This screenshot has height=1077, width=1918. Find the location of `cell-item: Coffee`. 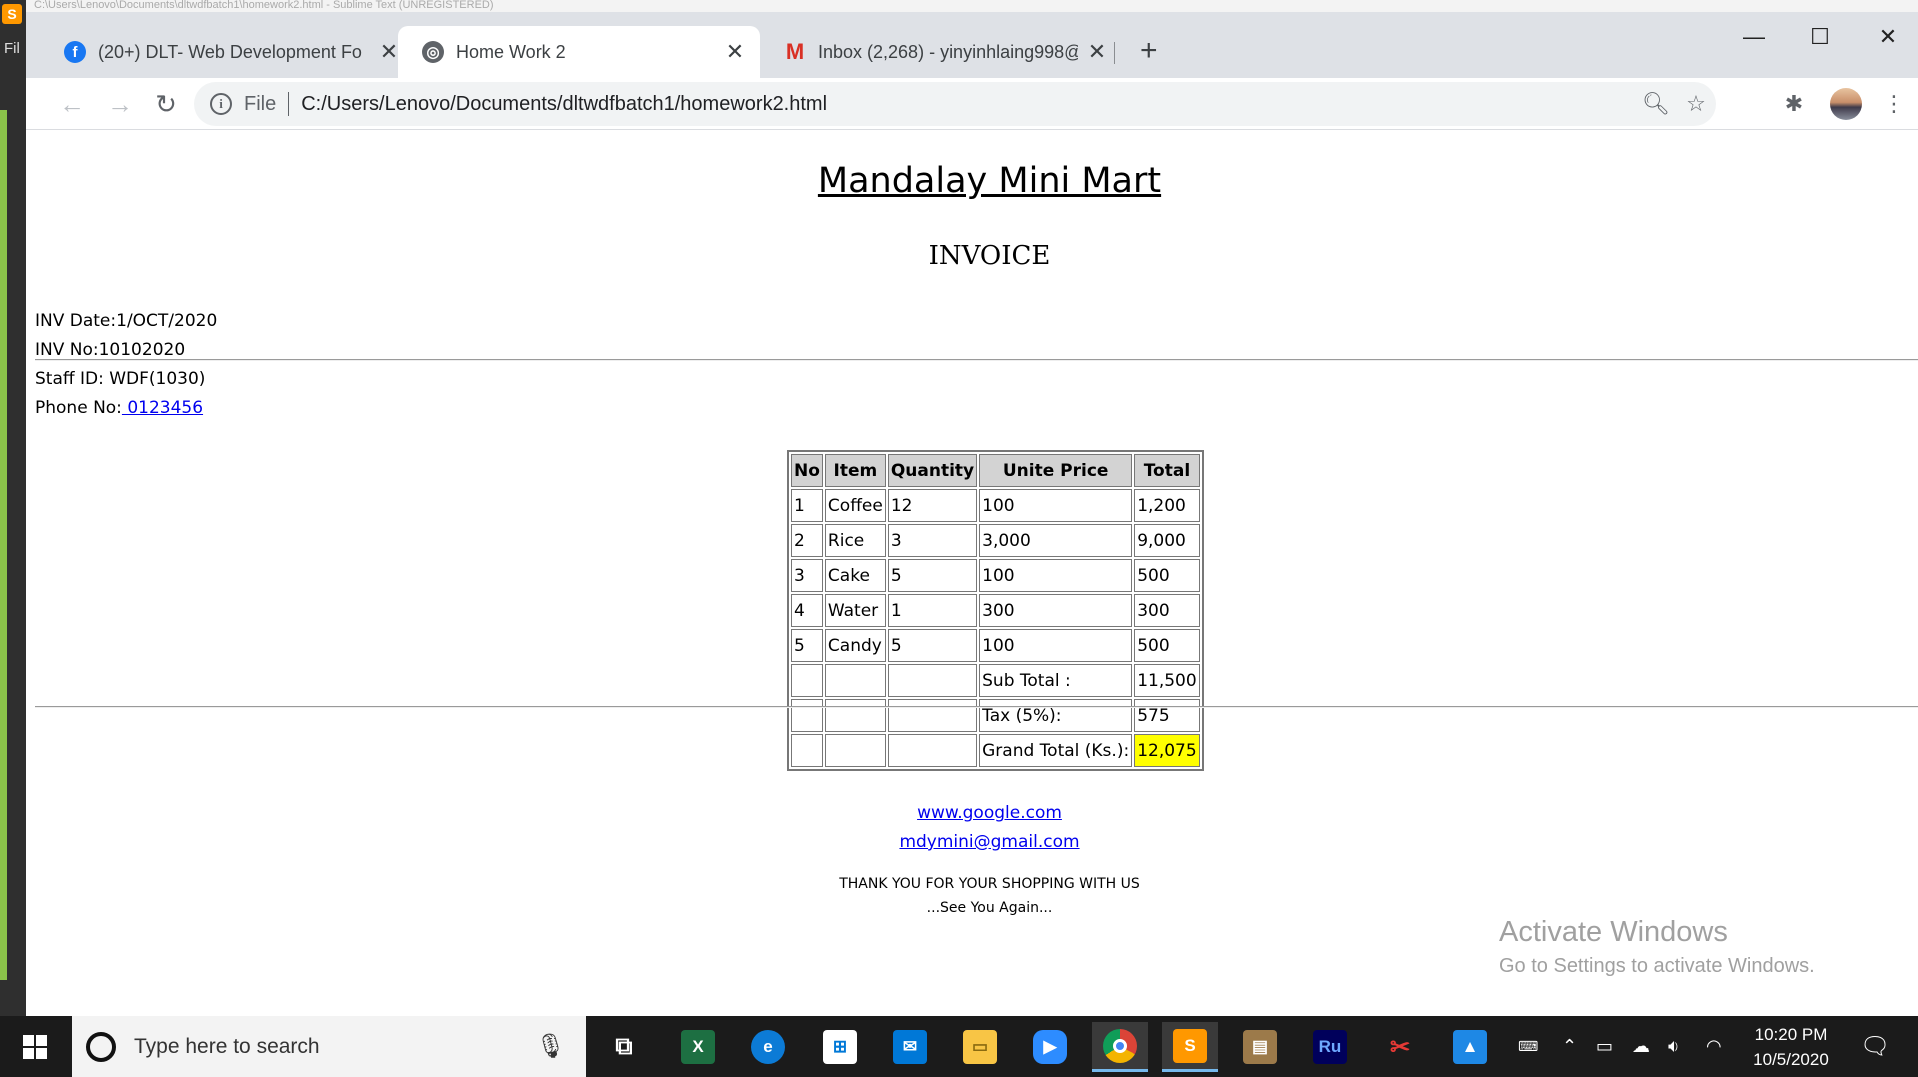

cell-item: Coffee is located at coordinates (855, 505).